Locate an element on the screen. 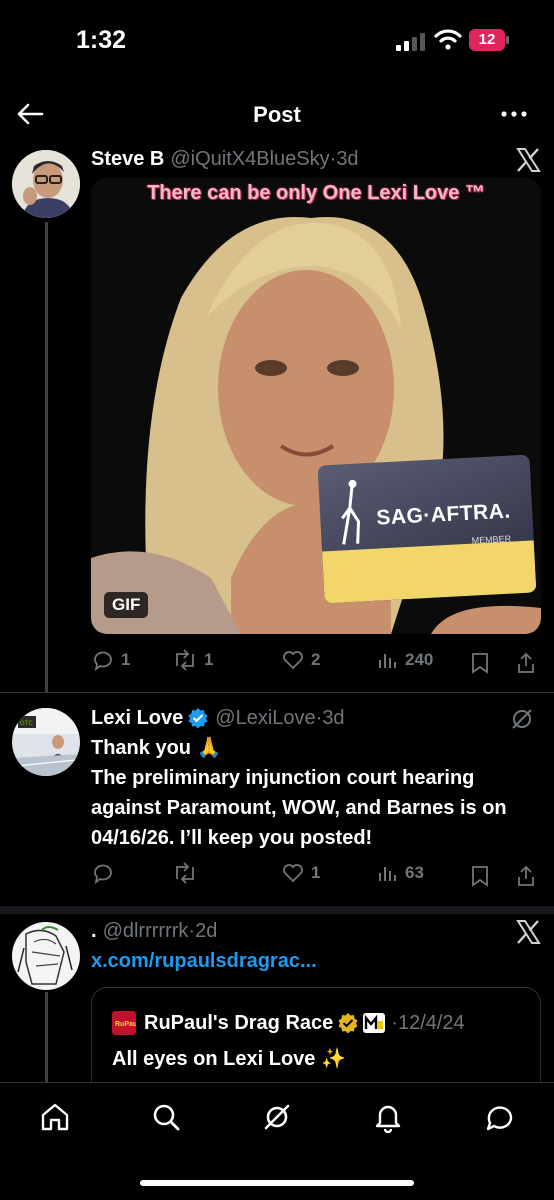 The height and width of the screenshot is (1200, 554). post-time: 2d is located at coordinates (206, 930).